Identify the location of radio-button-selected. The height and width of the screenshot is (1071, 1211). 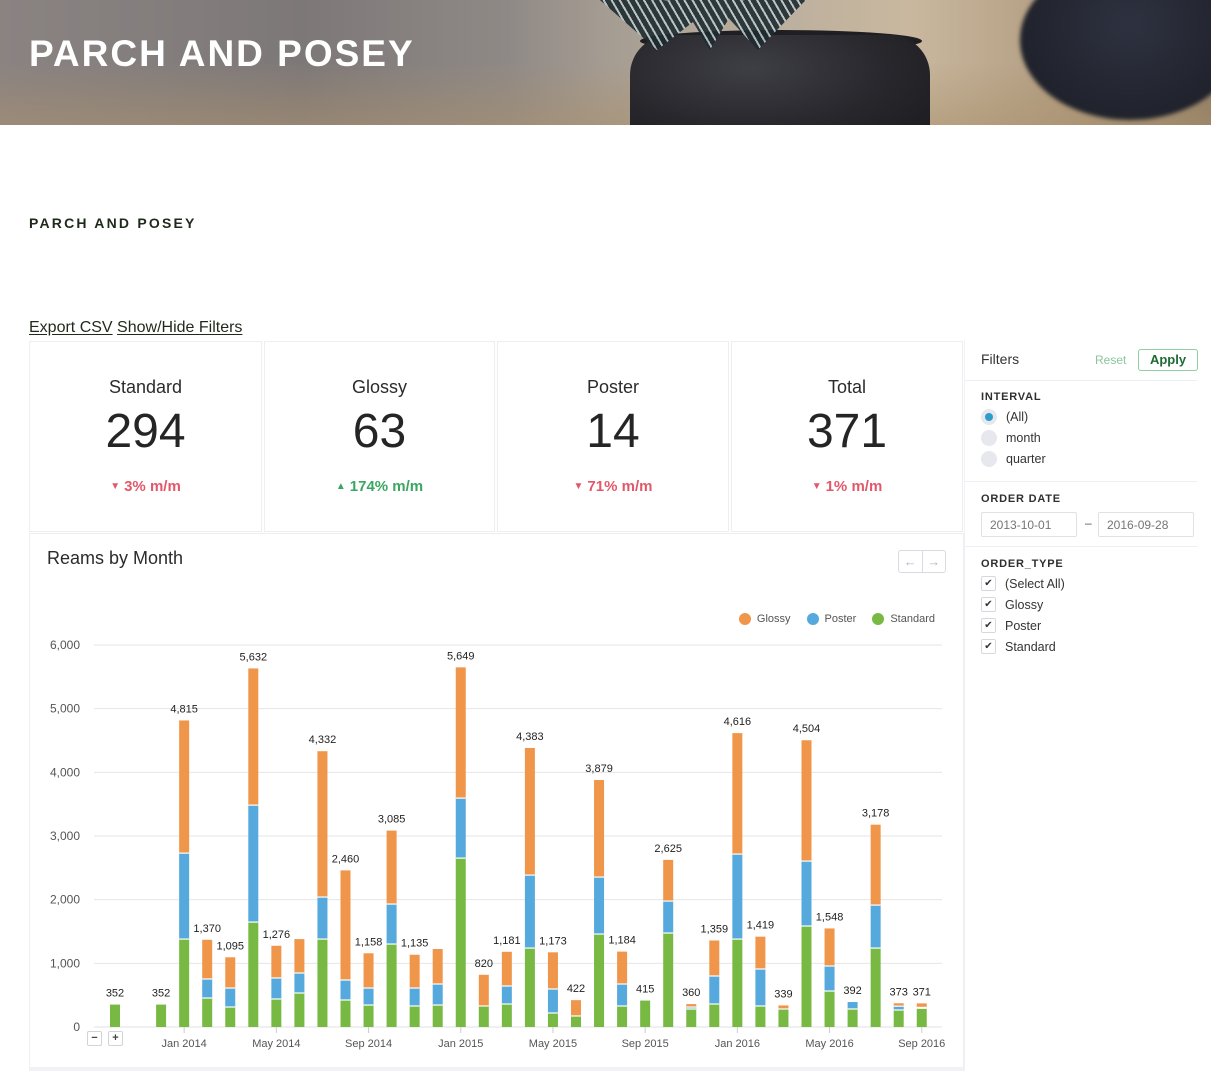
(989, 417).